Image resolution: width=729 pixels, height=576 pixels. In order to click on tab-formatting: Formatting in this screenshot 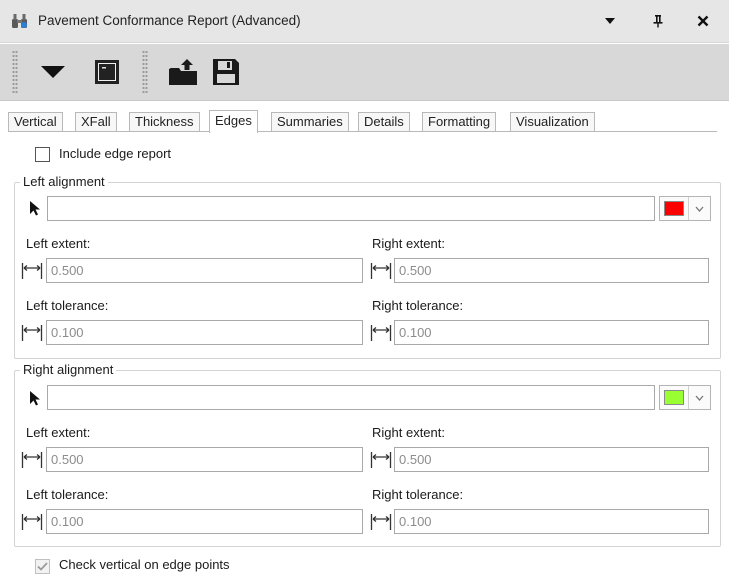, I will do `click(459, 122)`.